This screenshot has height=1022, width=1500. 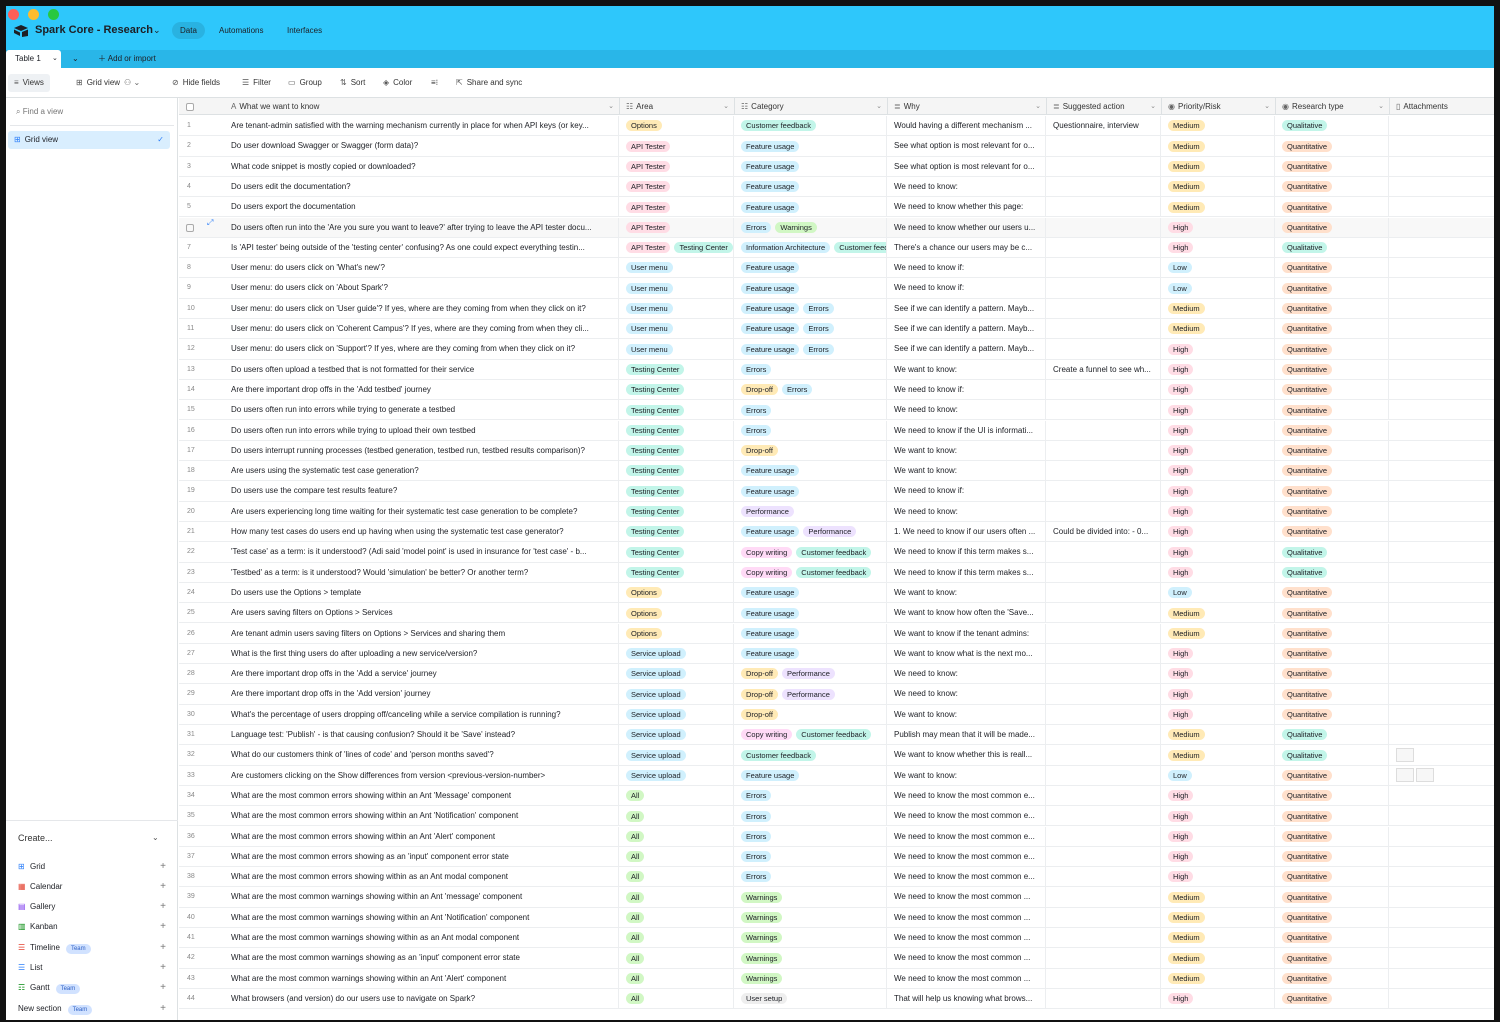 I want to click on column-header-why: ≣ Why ⌄, so click(x=967, y=106).